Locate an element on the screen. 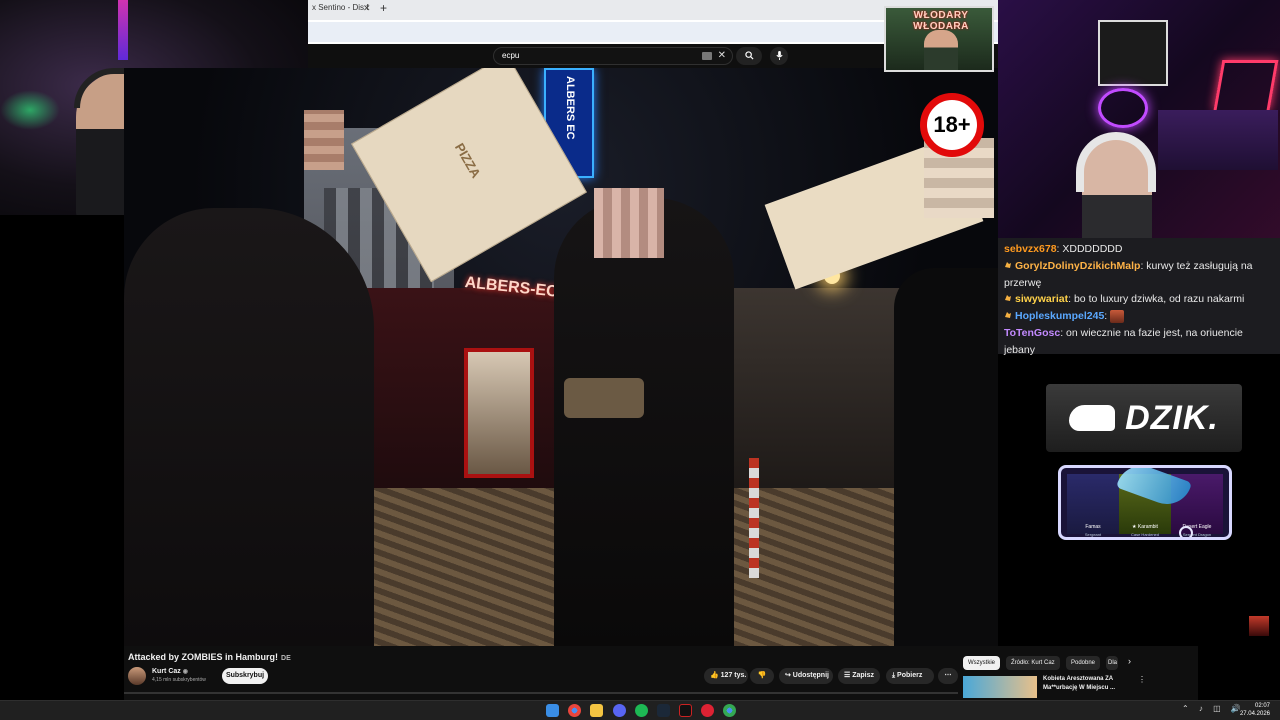  subscribe-button: Subskrybuj is located at coordinates (245, 676).